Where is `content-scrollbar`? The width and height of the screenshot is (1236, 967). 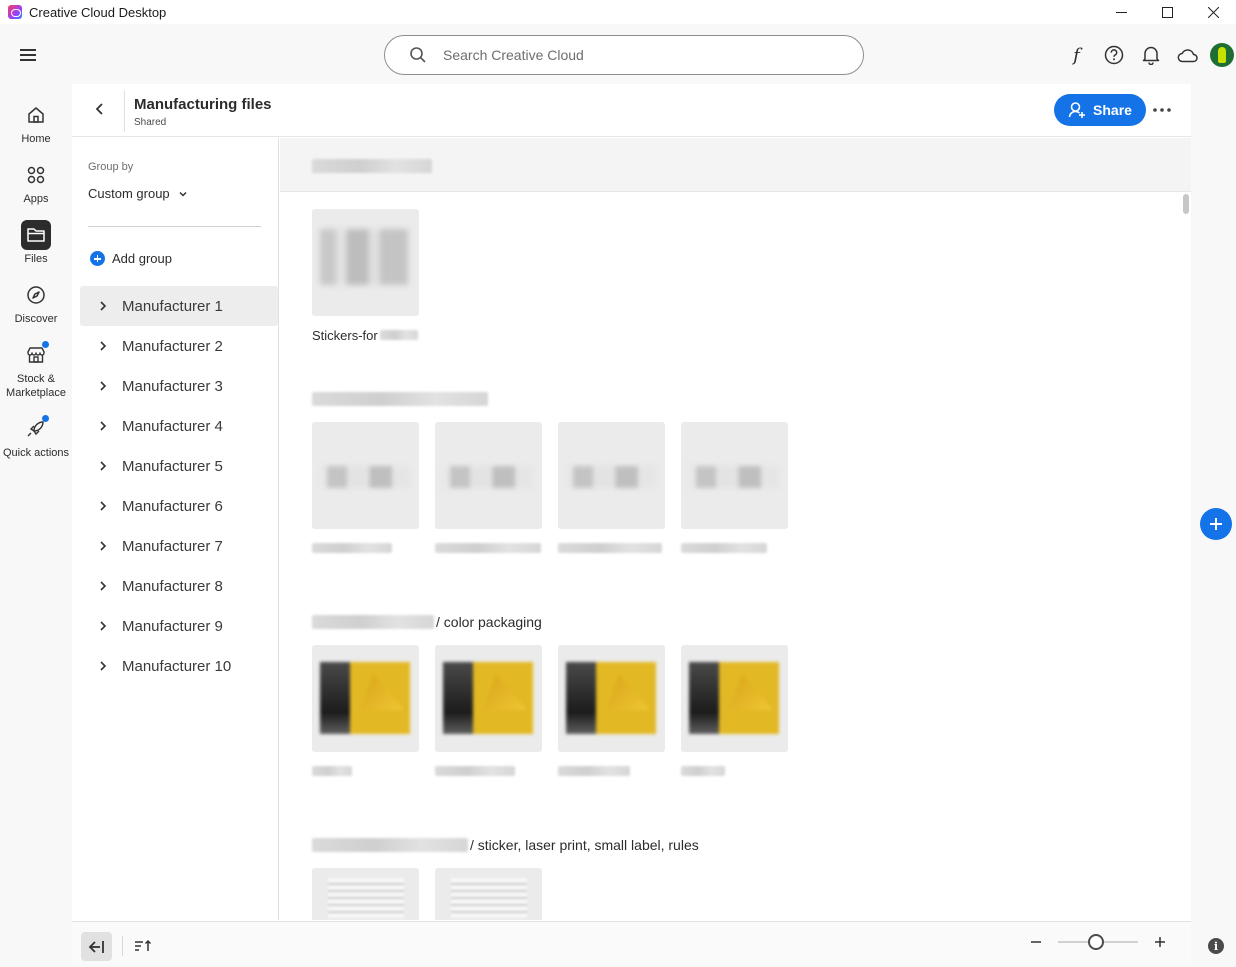 content-scrollbar is located at coordinates (1186, 204).